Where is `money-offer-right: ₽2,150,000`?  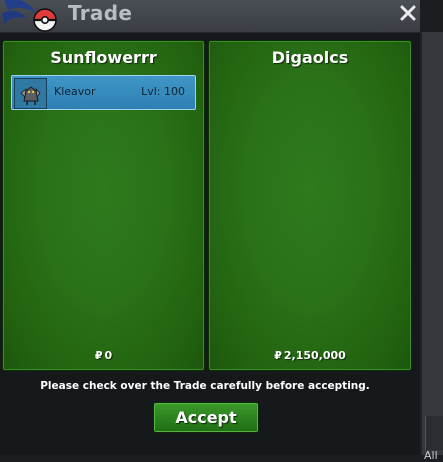
money-offer-right: ₽2,150,000 is located at coordinates (310, 355).